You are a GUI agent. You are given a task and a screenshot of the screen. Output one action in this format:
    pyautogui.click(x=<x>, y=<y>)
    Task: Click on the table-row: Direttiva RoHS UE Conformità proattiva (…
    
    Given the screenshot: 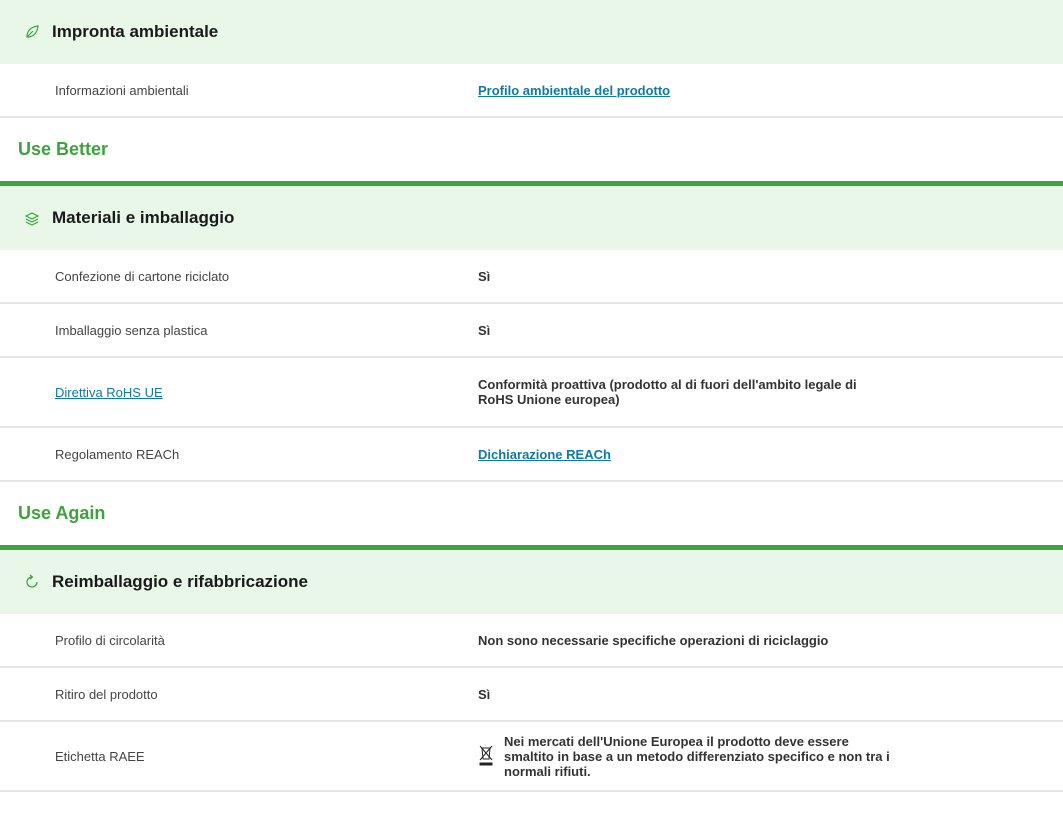 What is the action you would take?
    pyautogui.click(x=531, y=393)
    